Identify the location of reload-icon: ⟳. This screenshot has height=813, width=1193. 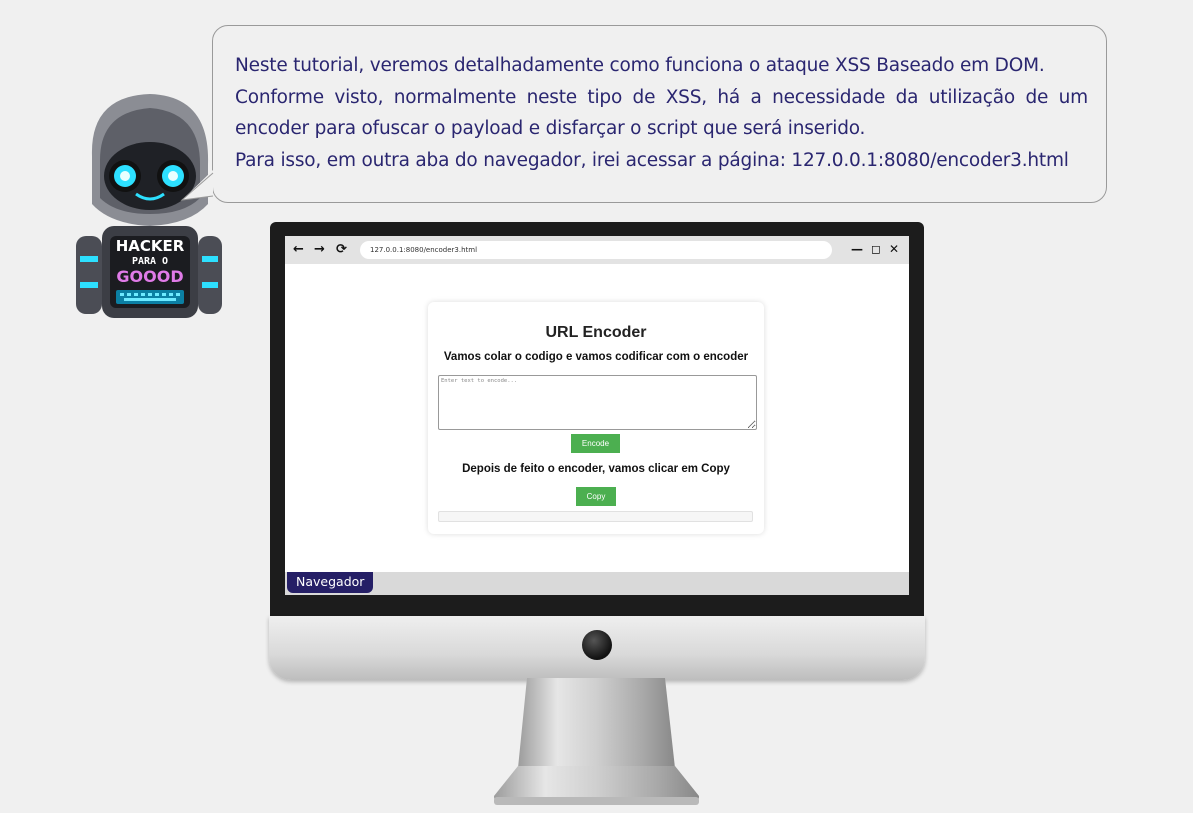
(341, 250).